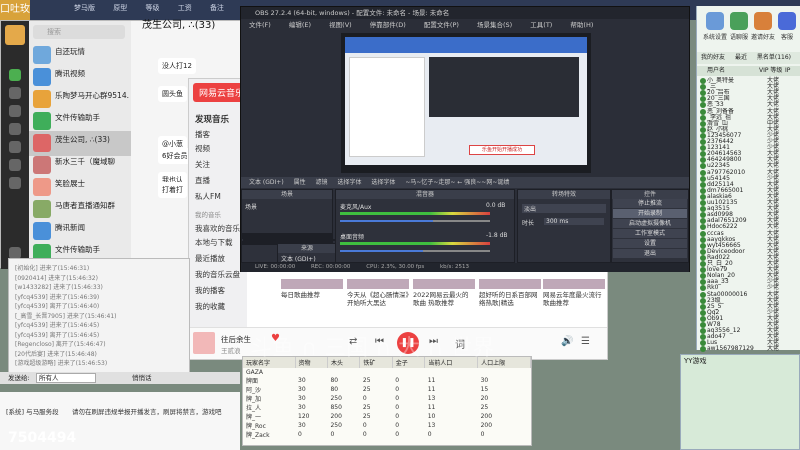 The image size is (800, 450). I want to click on chat-name: 笑脸展士, so click(70, 183).